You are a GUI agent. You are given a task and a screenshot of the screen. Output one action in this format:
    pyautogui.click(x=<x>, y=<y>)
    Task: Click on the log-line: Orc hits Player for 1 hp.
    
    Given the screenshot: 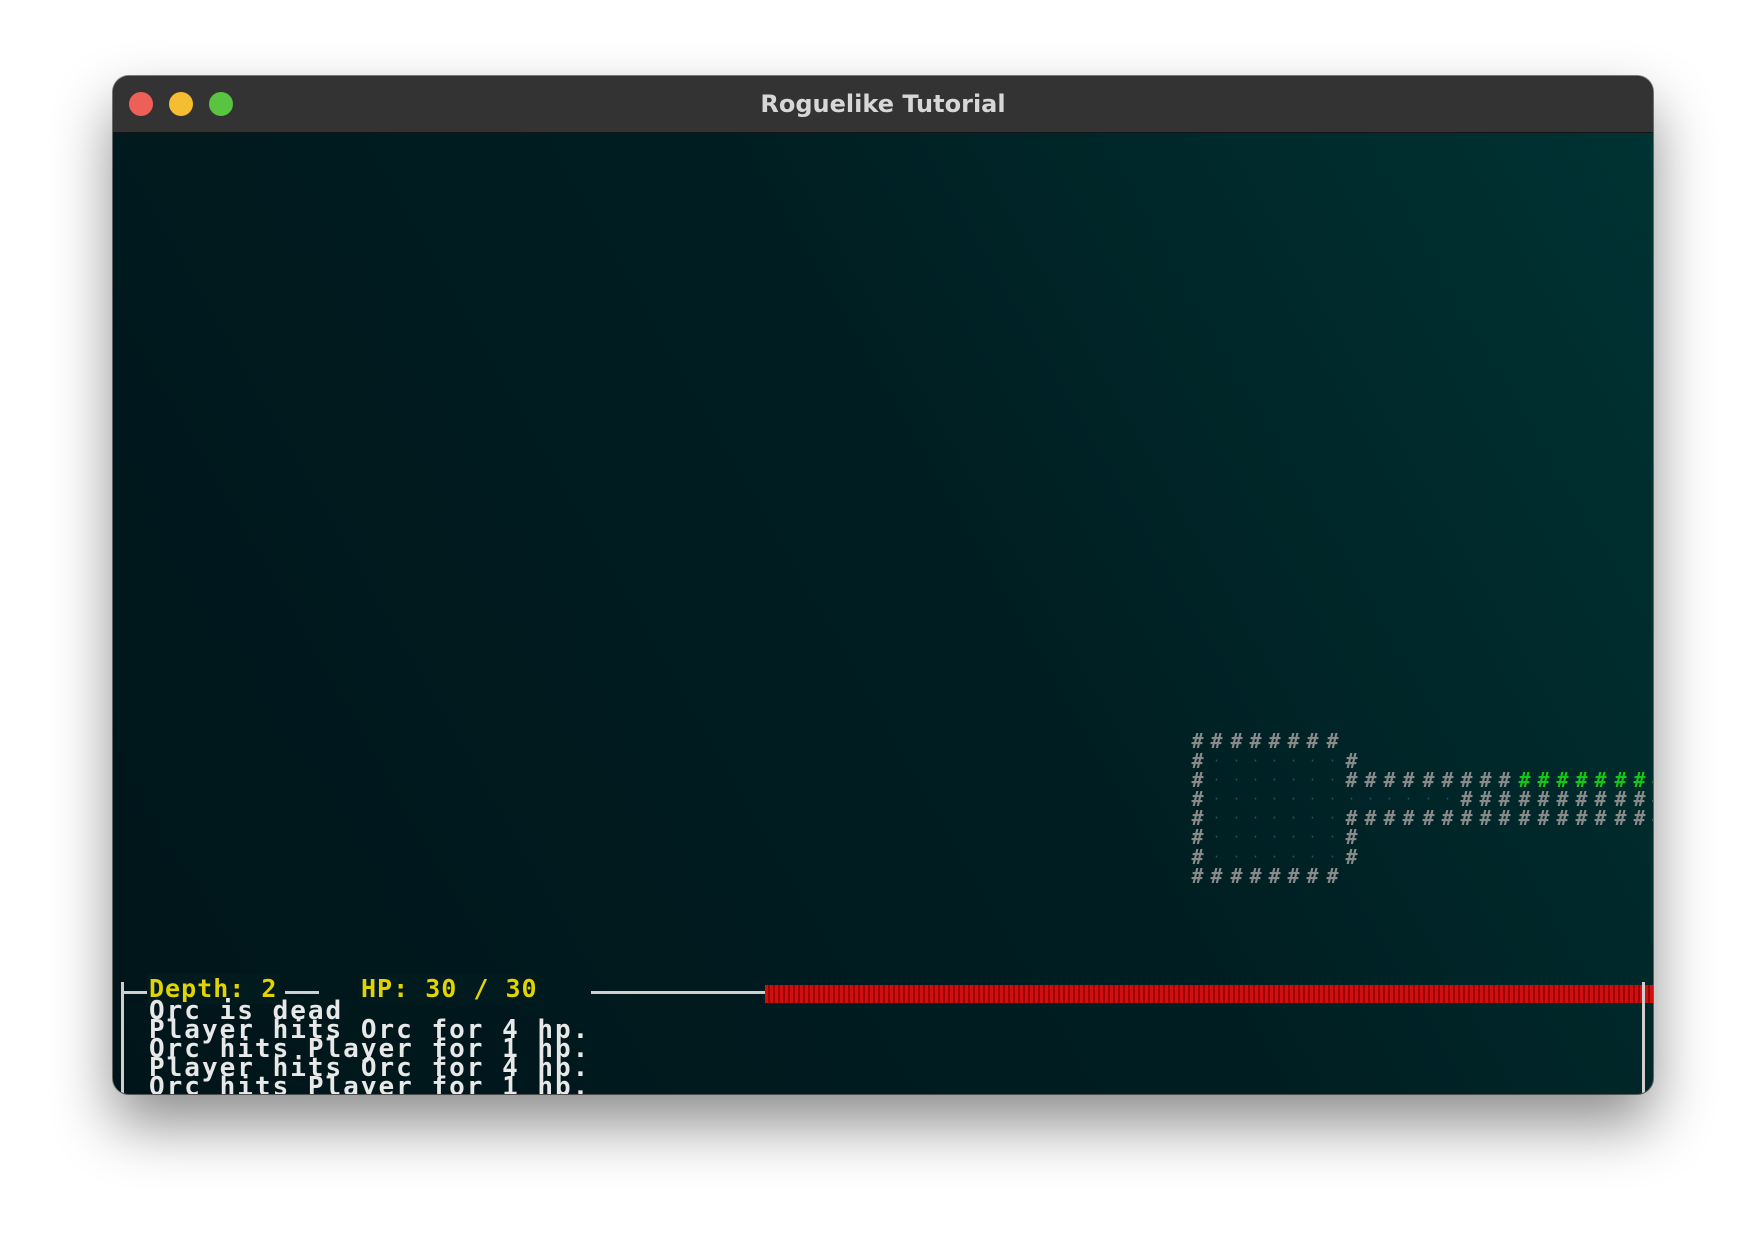 What is the action you would take?
    pyautogui.click(x=370, y=1083)
    